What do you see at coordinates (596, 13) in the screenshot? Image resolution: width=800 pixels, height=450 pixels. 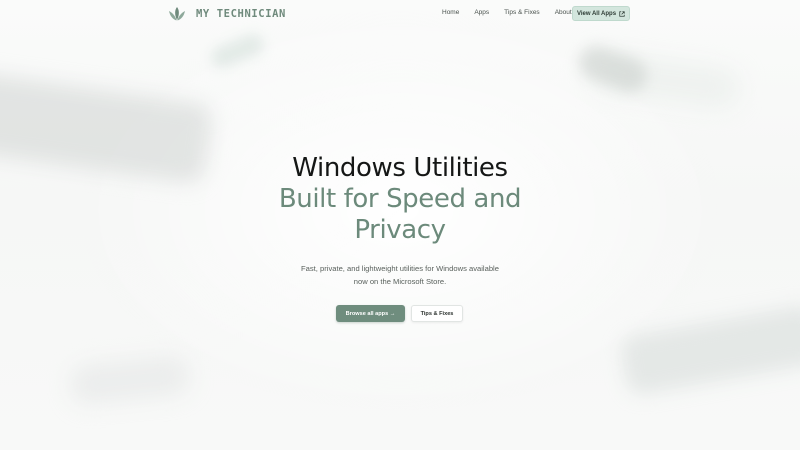 I see `view-all-apps-label: View All Apps` at bounding box center [596, 13].